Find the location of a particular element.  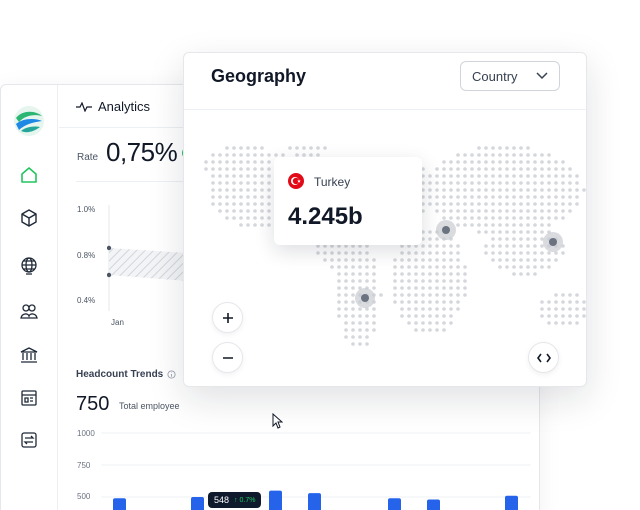

chevron-down-icon is located at coordinates (542, 76).